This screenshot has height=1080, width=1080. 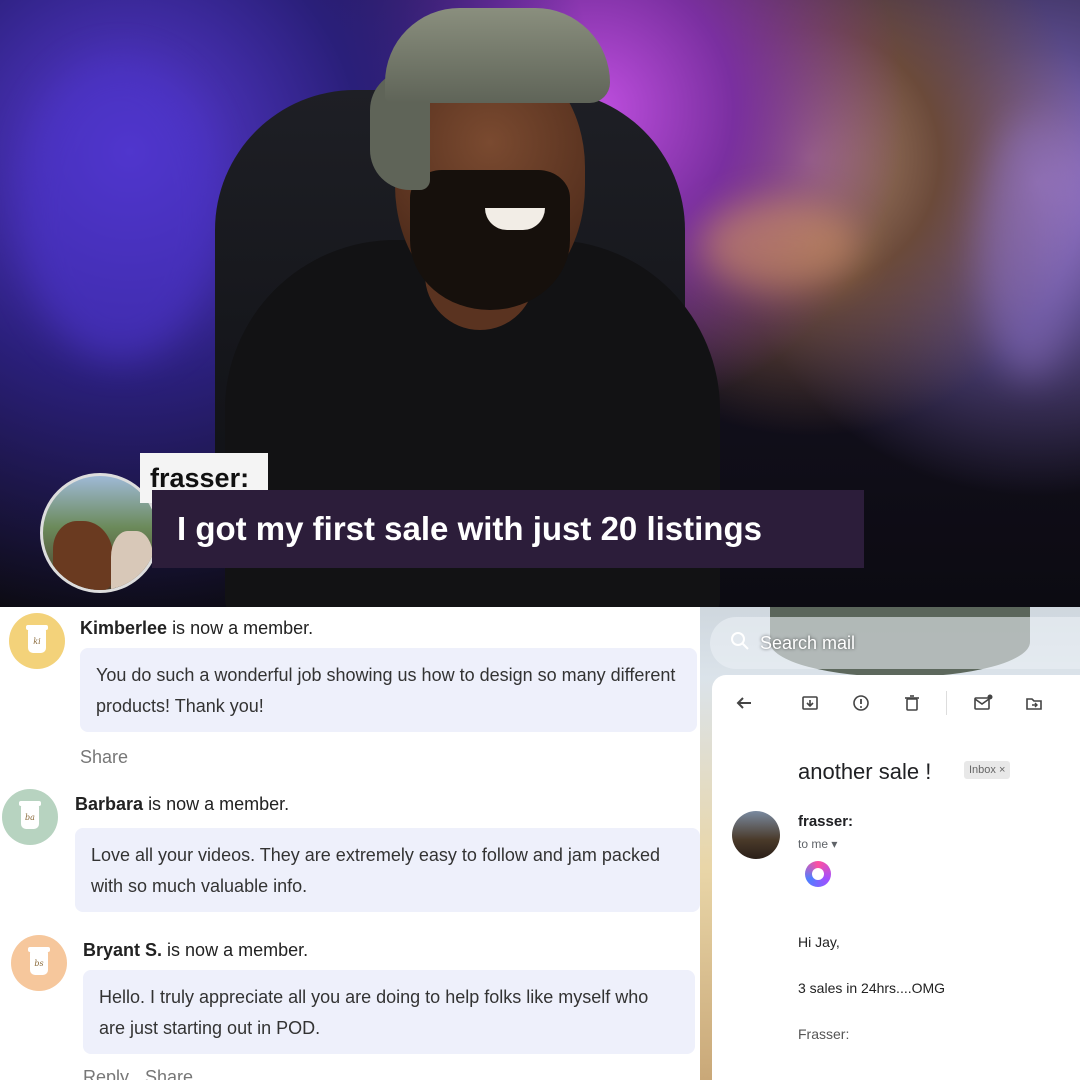 I want to click on avatar: ki, so click(x=37, y=641).